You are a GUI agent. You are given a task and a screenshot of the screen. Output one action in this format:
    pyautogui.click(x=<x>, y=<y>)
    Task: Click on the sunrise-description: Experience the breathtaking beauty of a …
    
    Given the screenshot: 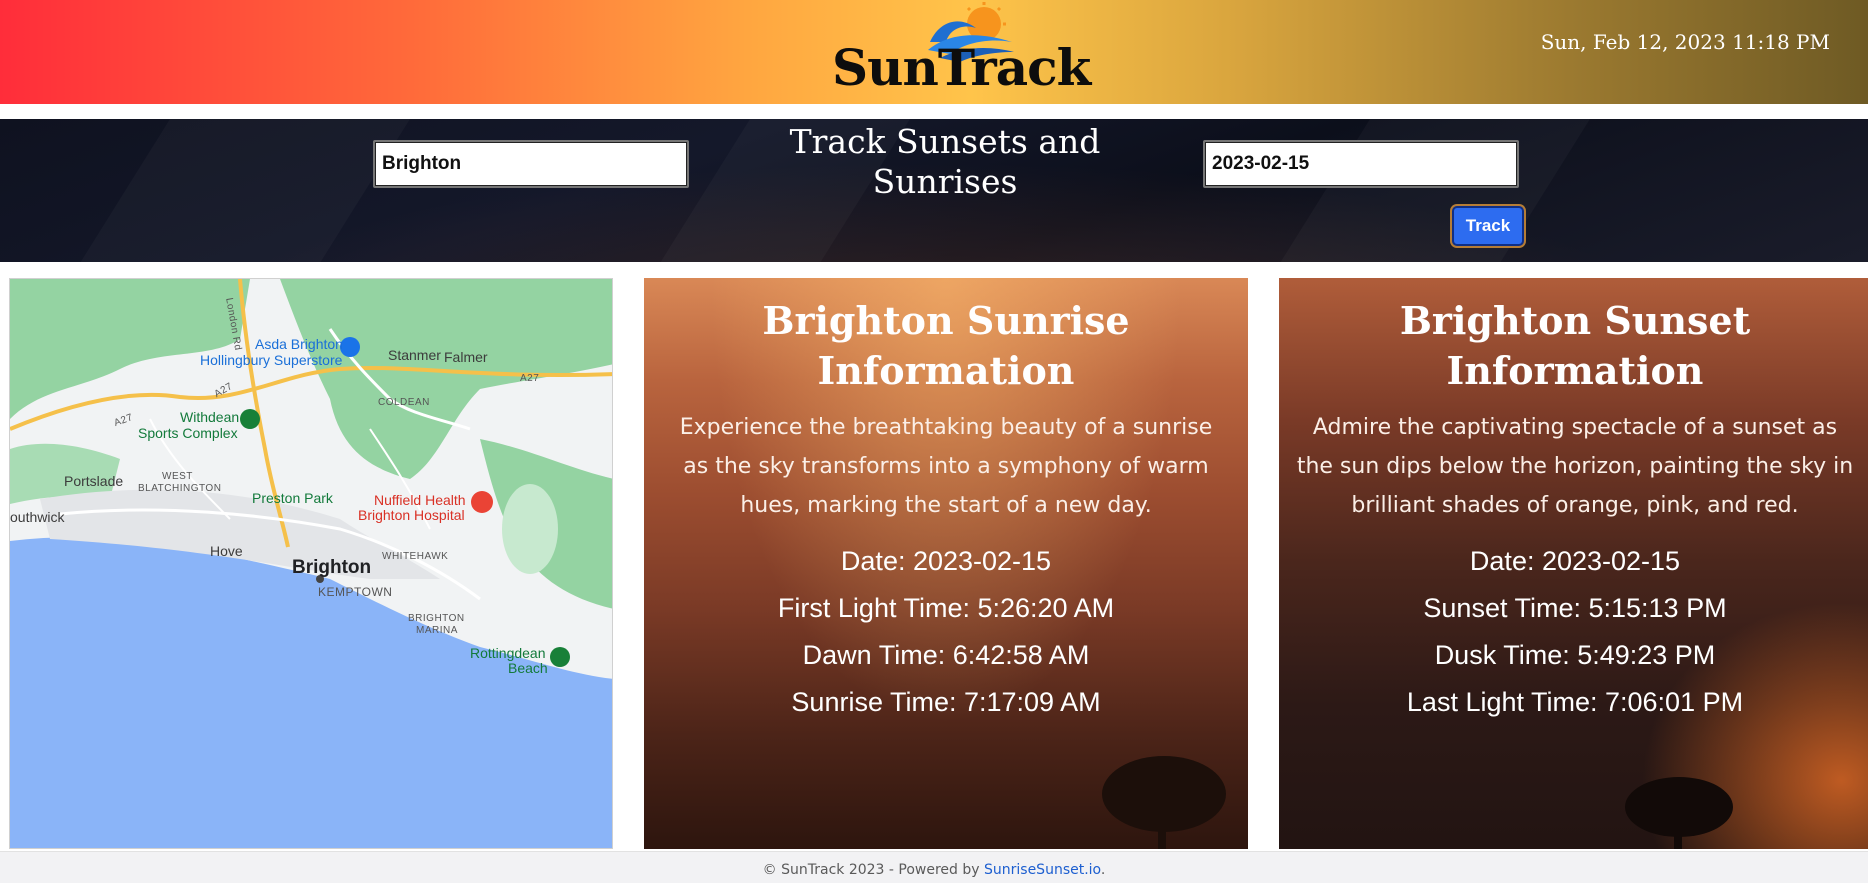 What is the action you would take?
    pyautogui.click(x=946, y=466)
    